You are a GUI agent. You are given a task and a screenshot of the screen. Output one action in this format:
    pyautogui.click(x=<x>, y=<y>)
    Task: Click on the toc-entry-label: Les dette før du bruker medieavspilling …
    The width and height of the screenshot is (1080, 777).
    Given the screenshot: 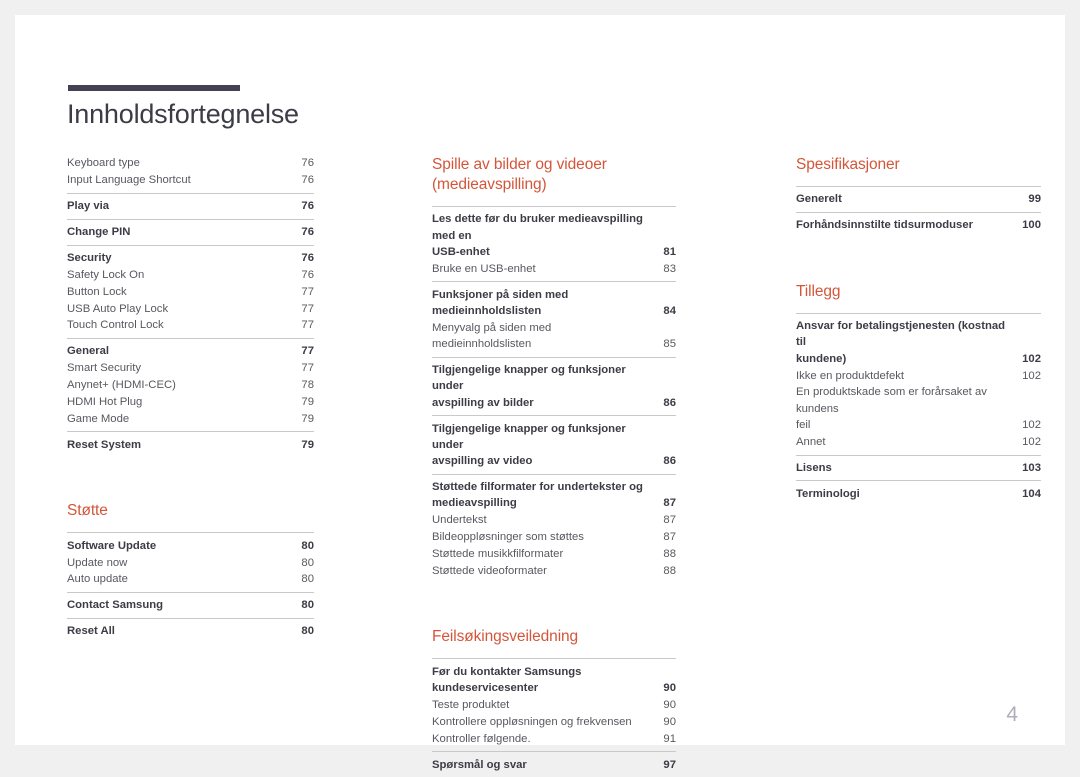 What is the action you would take?
    pyautogui.click(x=537, y=235)
    